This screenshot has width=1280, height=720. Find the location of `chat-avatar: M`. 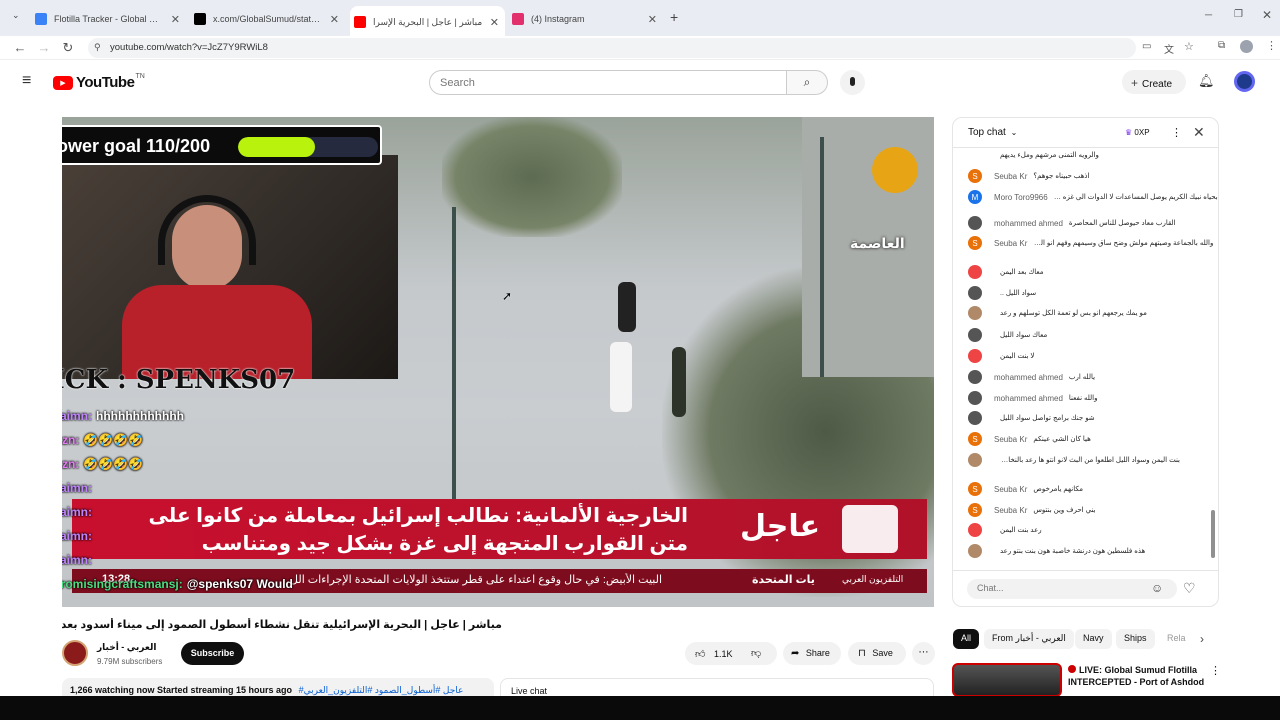

chat-avatar: M is located at coordinates (975, 197).